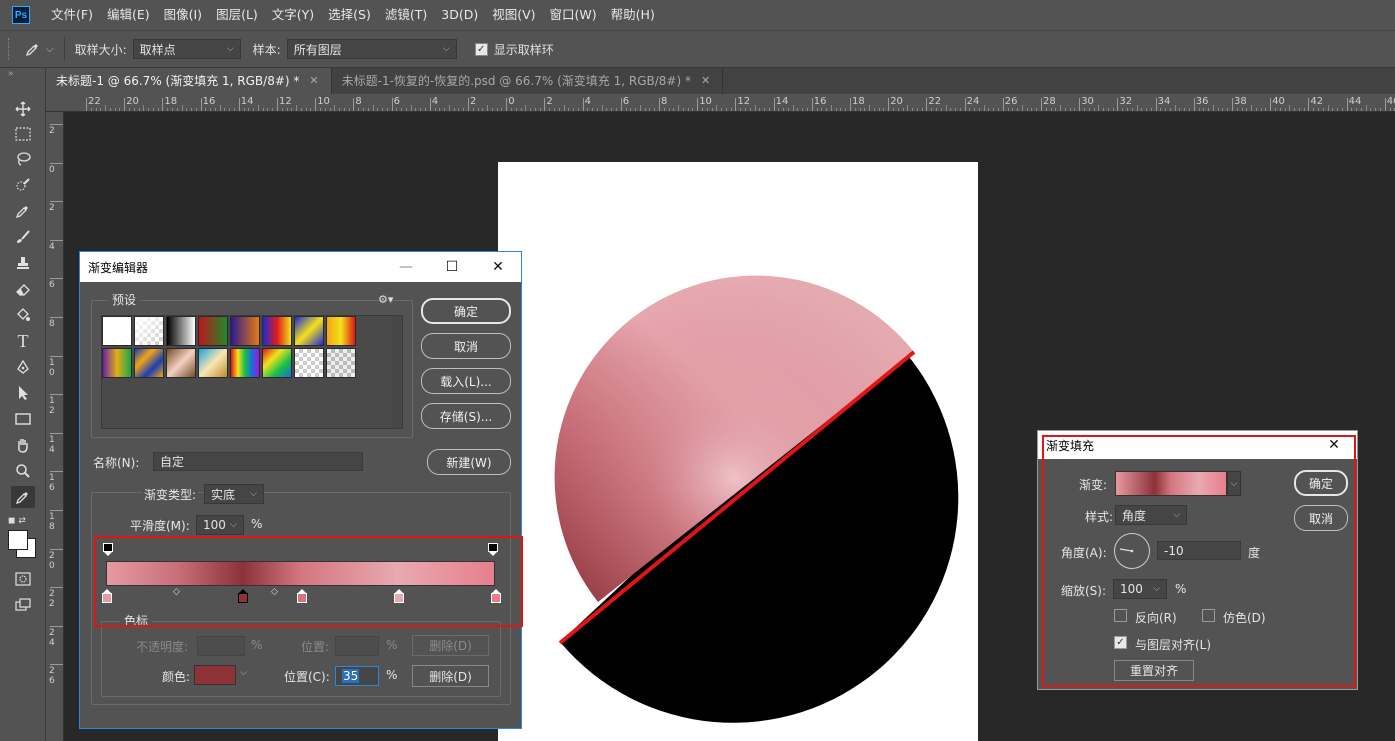 The width and height of the screenshot is (1395, 741). What do you see at coordinates (258, 461) in the screenshot?
I see `name-input: 自定` at bounding box center [258, 461].